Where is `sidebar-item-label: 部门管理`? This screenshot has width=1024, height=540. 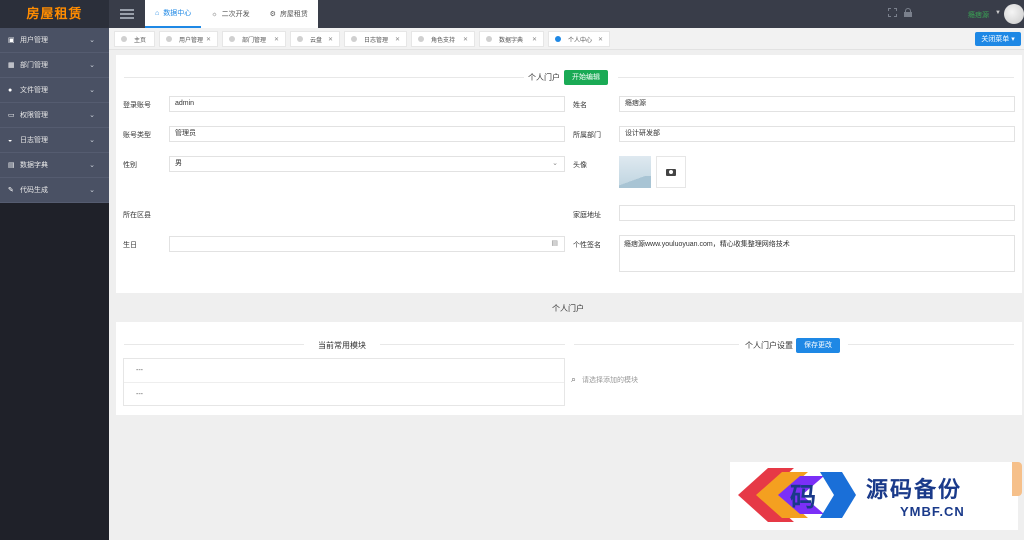
sidebar-item-label: 部门管理 is located at coordinates (34, 65).